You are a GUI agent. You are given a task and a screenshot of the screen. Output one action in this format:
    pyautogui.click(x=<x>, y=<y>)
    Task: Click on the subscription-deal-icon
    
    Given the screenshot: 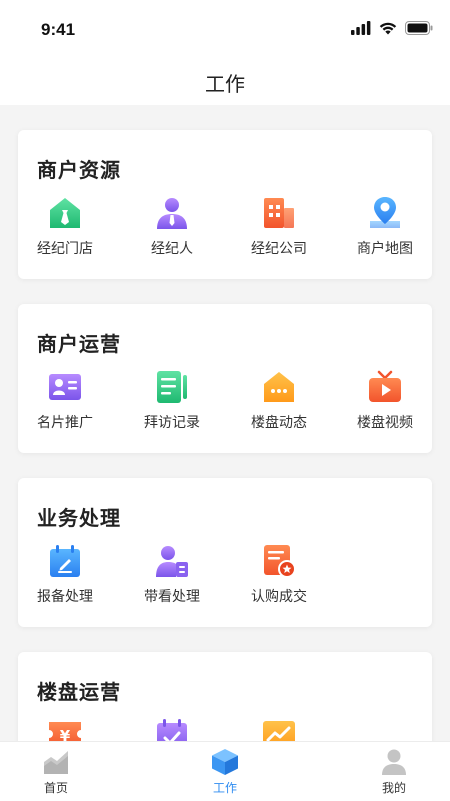 What is the action you would take?
    pyautogui.click(x=280, y=561)
    